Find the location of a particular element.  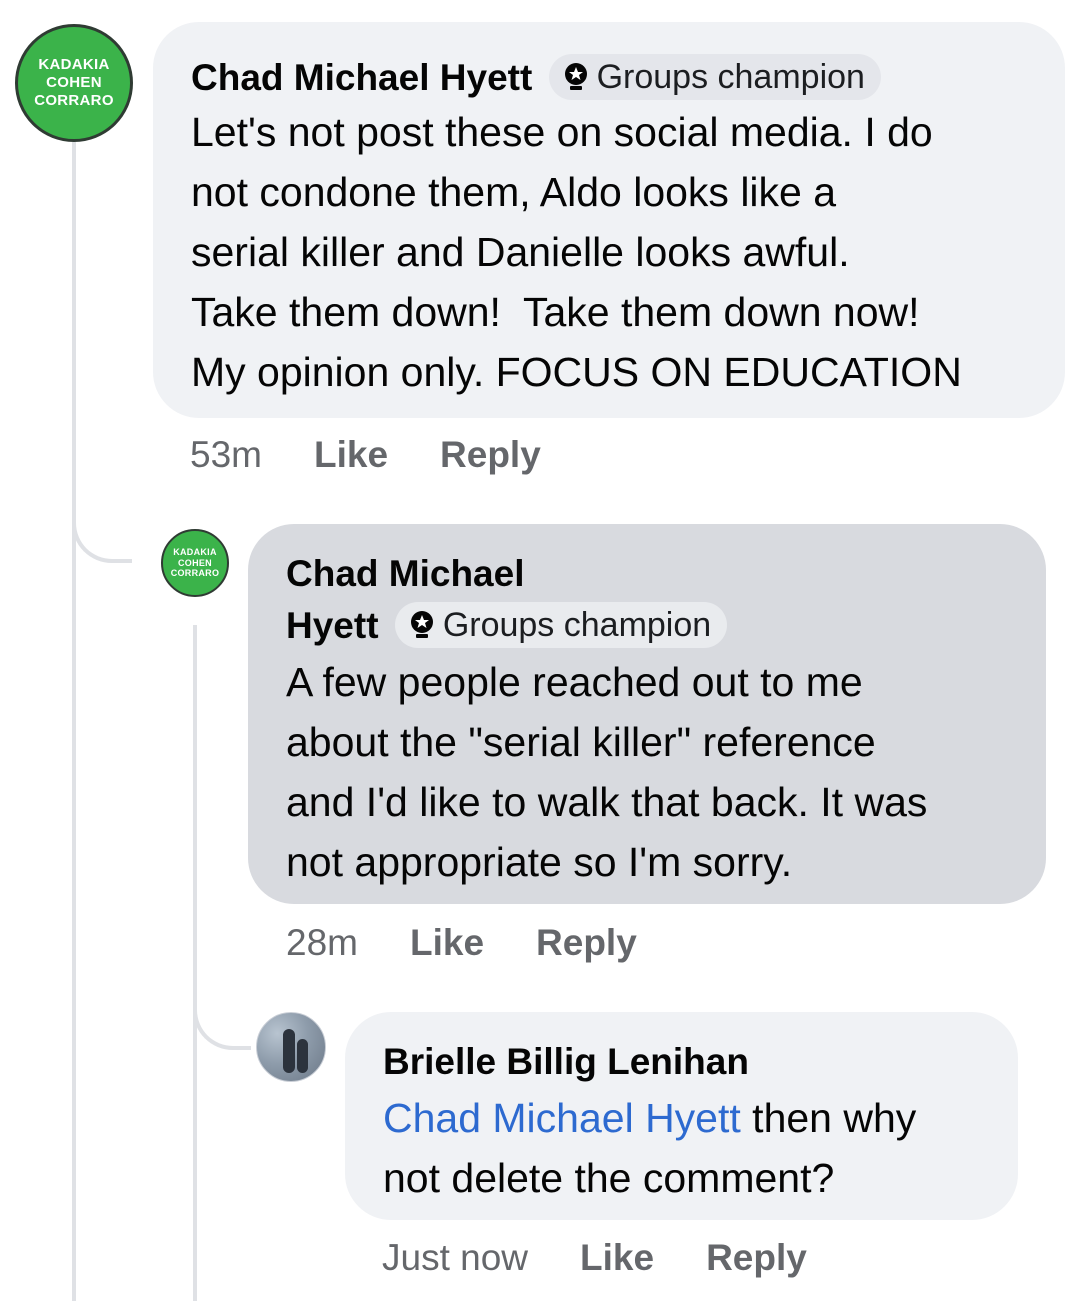

mention-link: Chad Michael Hyett is located at coordinates (562, 1118).